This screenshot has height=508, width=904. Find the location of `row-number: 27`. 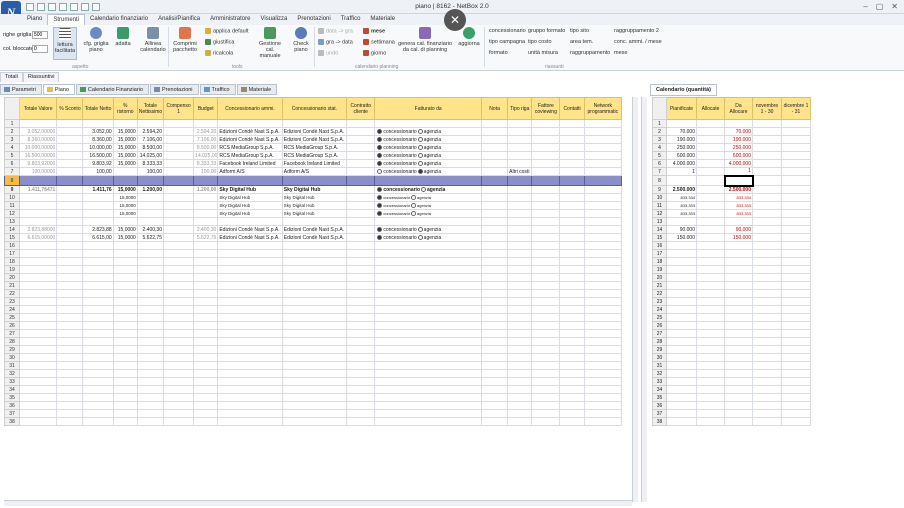

row-number: 27 is located at coordinates (12, 333).